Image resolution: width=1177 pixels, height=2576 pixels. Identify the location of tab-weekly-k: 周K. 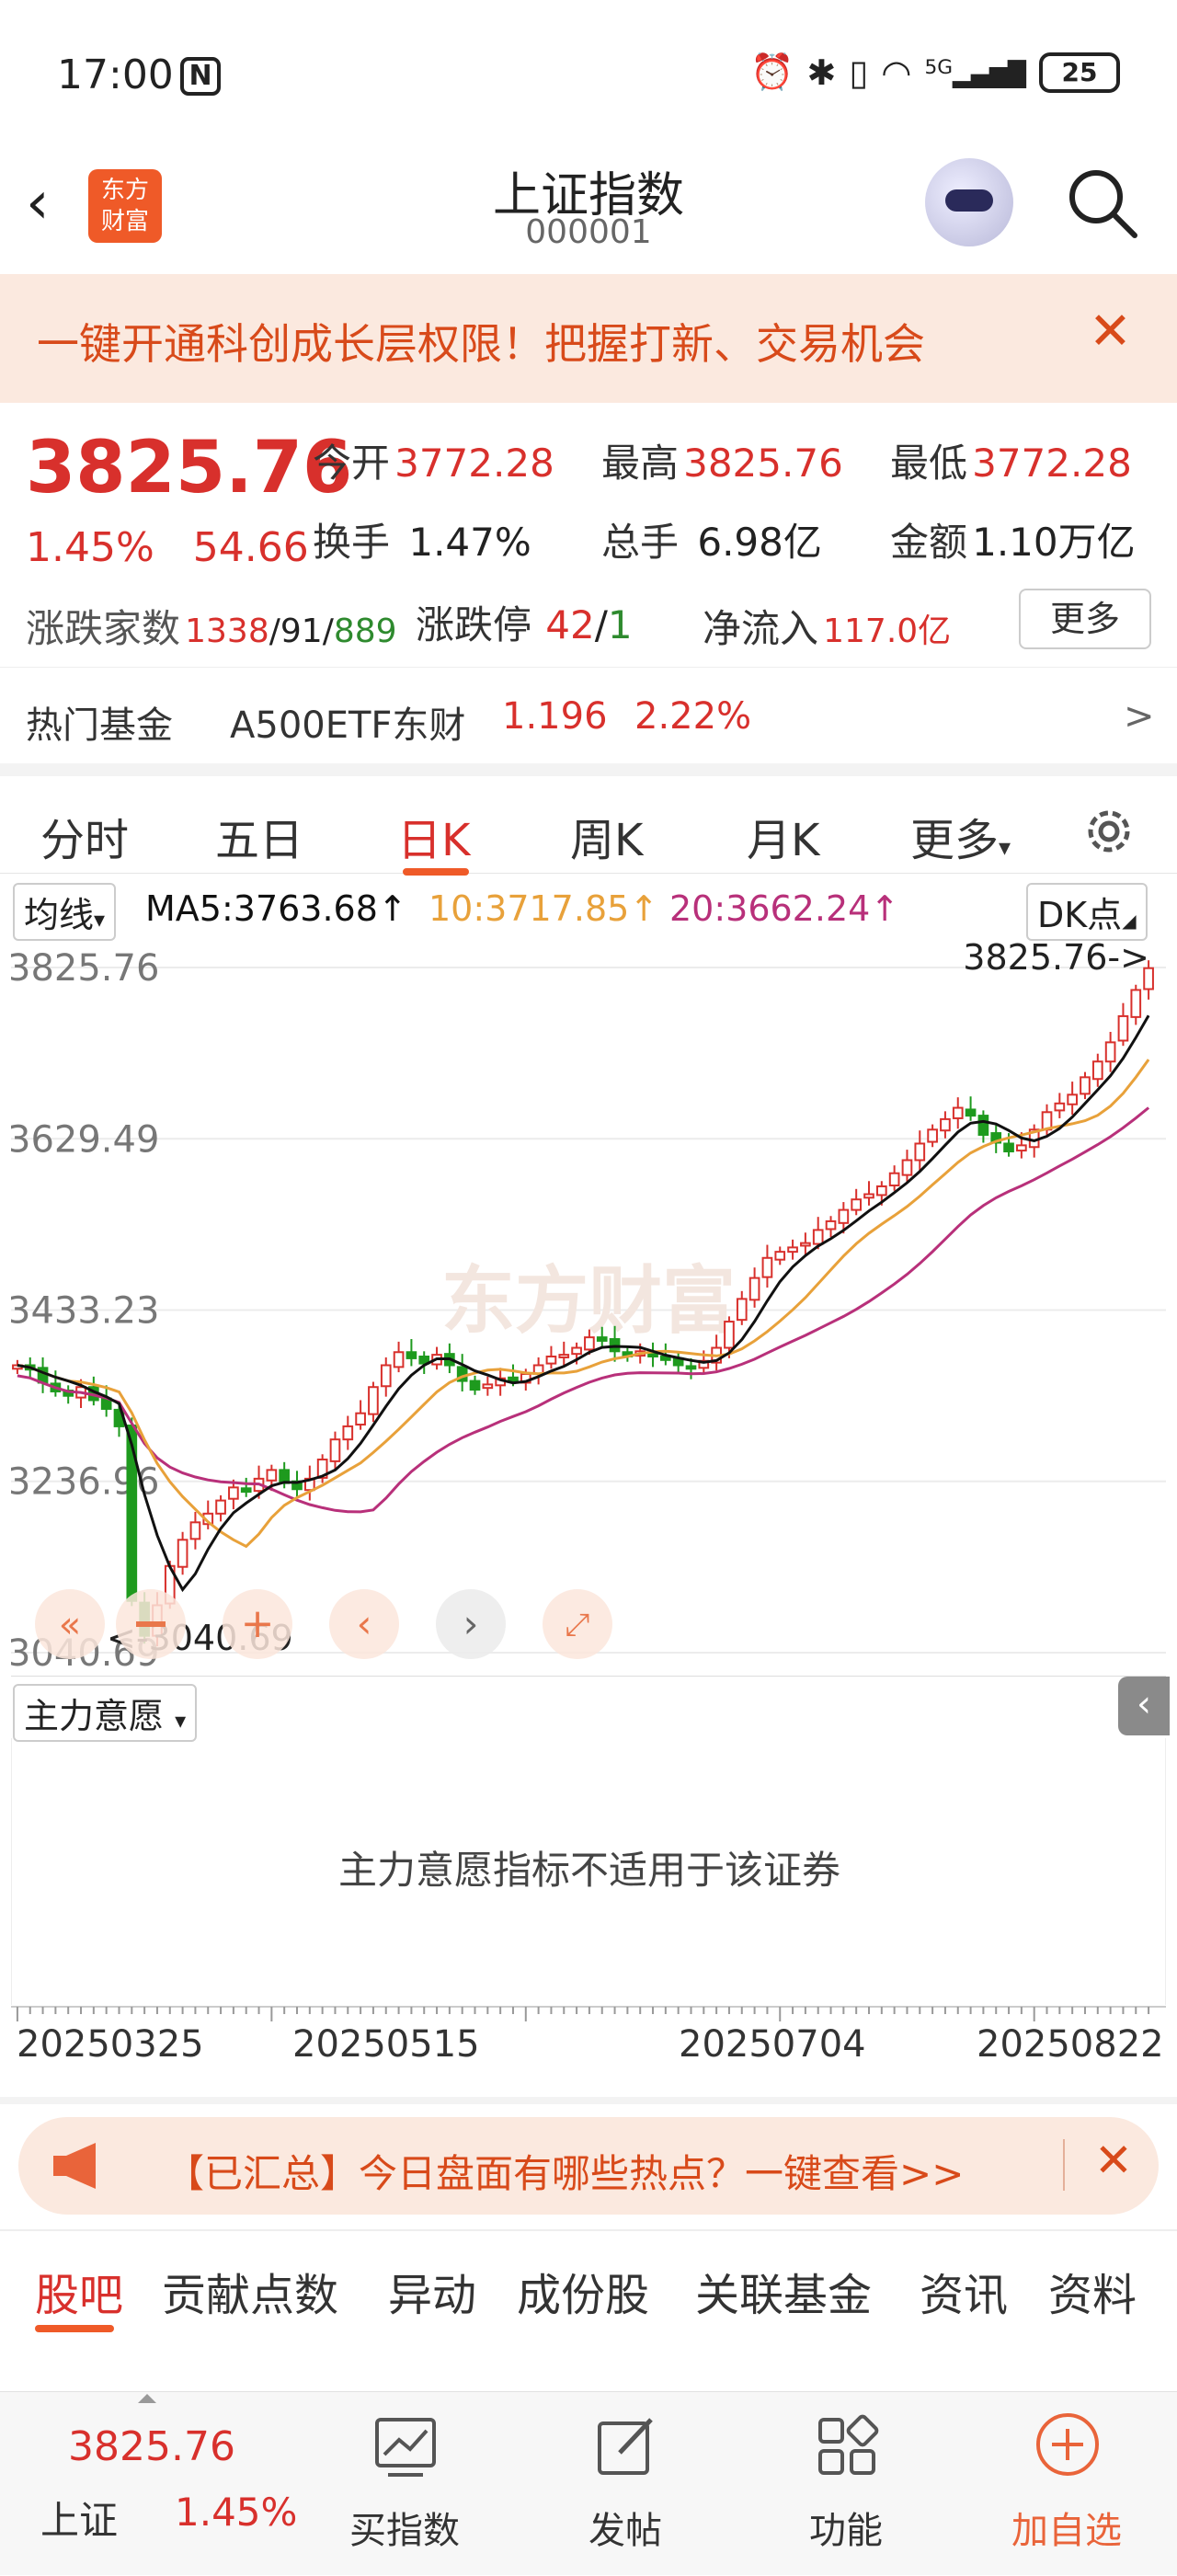
(606, 836).